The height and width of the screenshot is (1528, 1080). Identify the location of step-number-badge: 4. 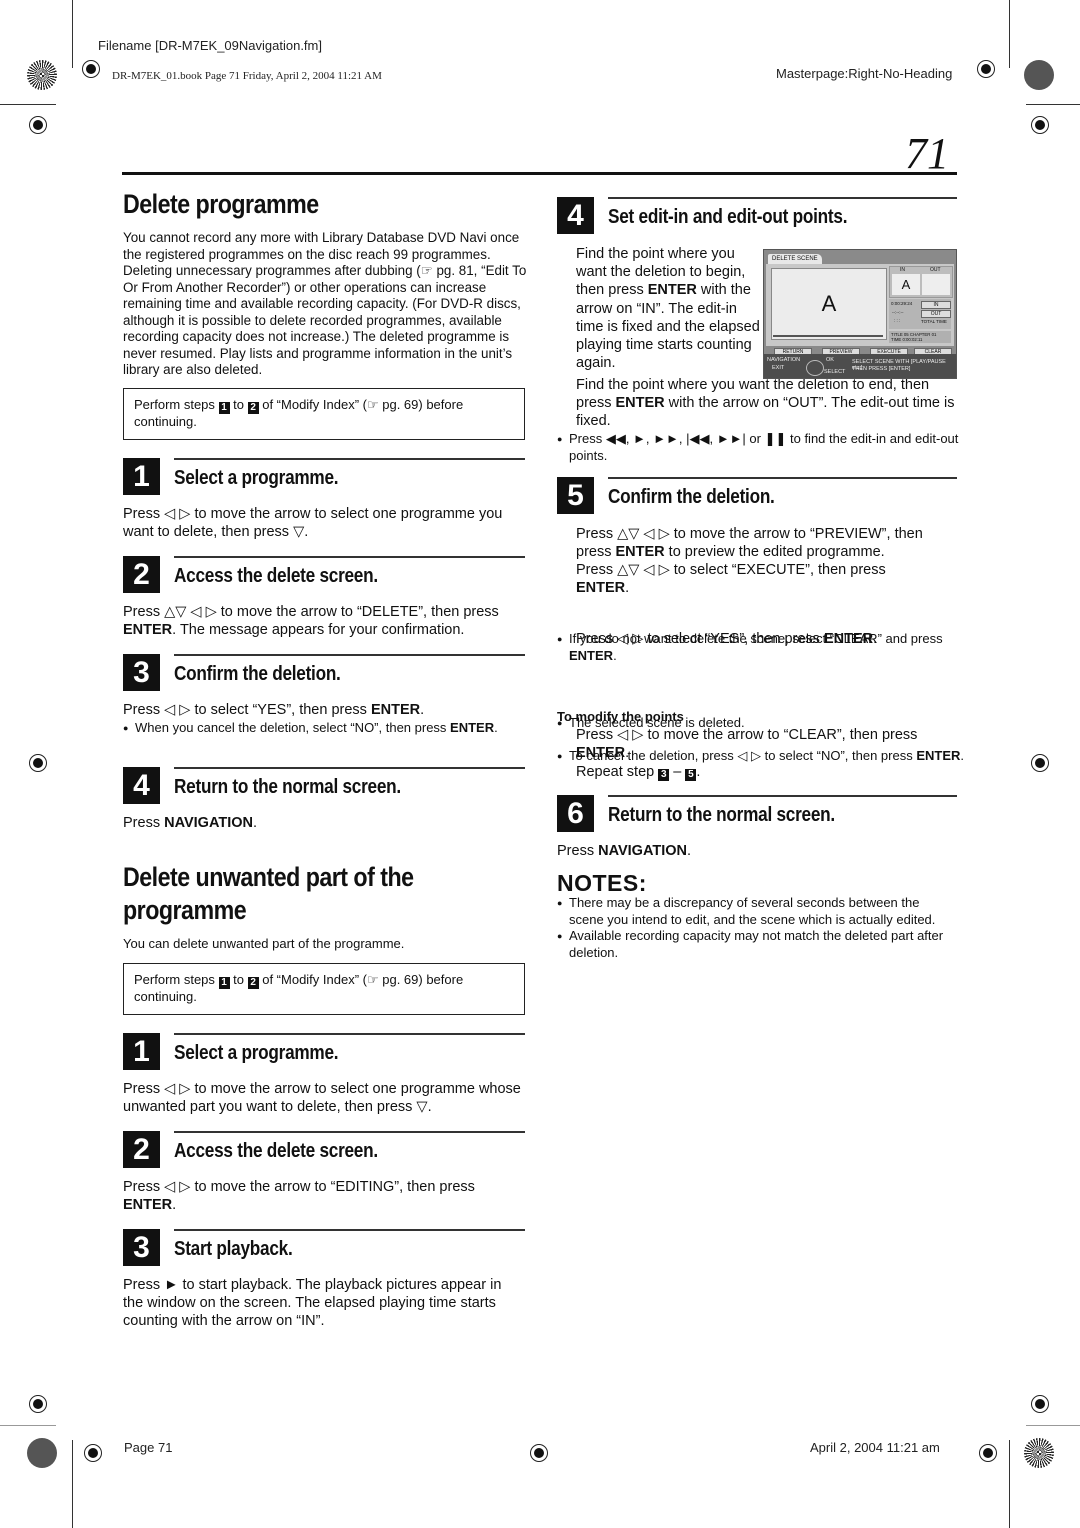
(575, 215).